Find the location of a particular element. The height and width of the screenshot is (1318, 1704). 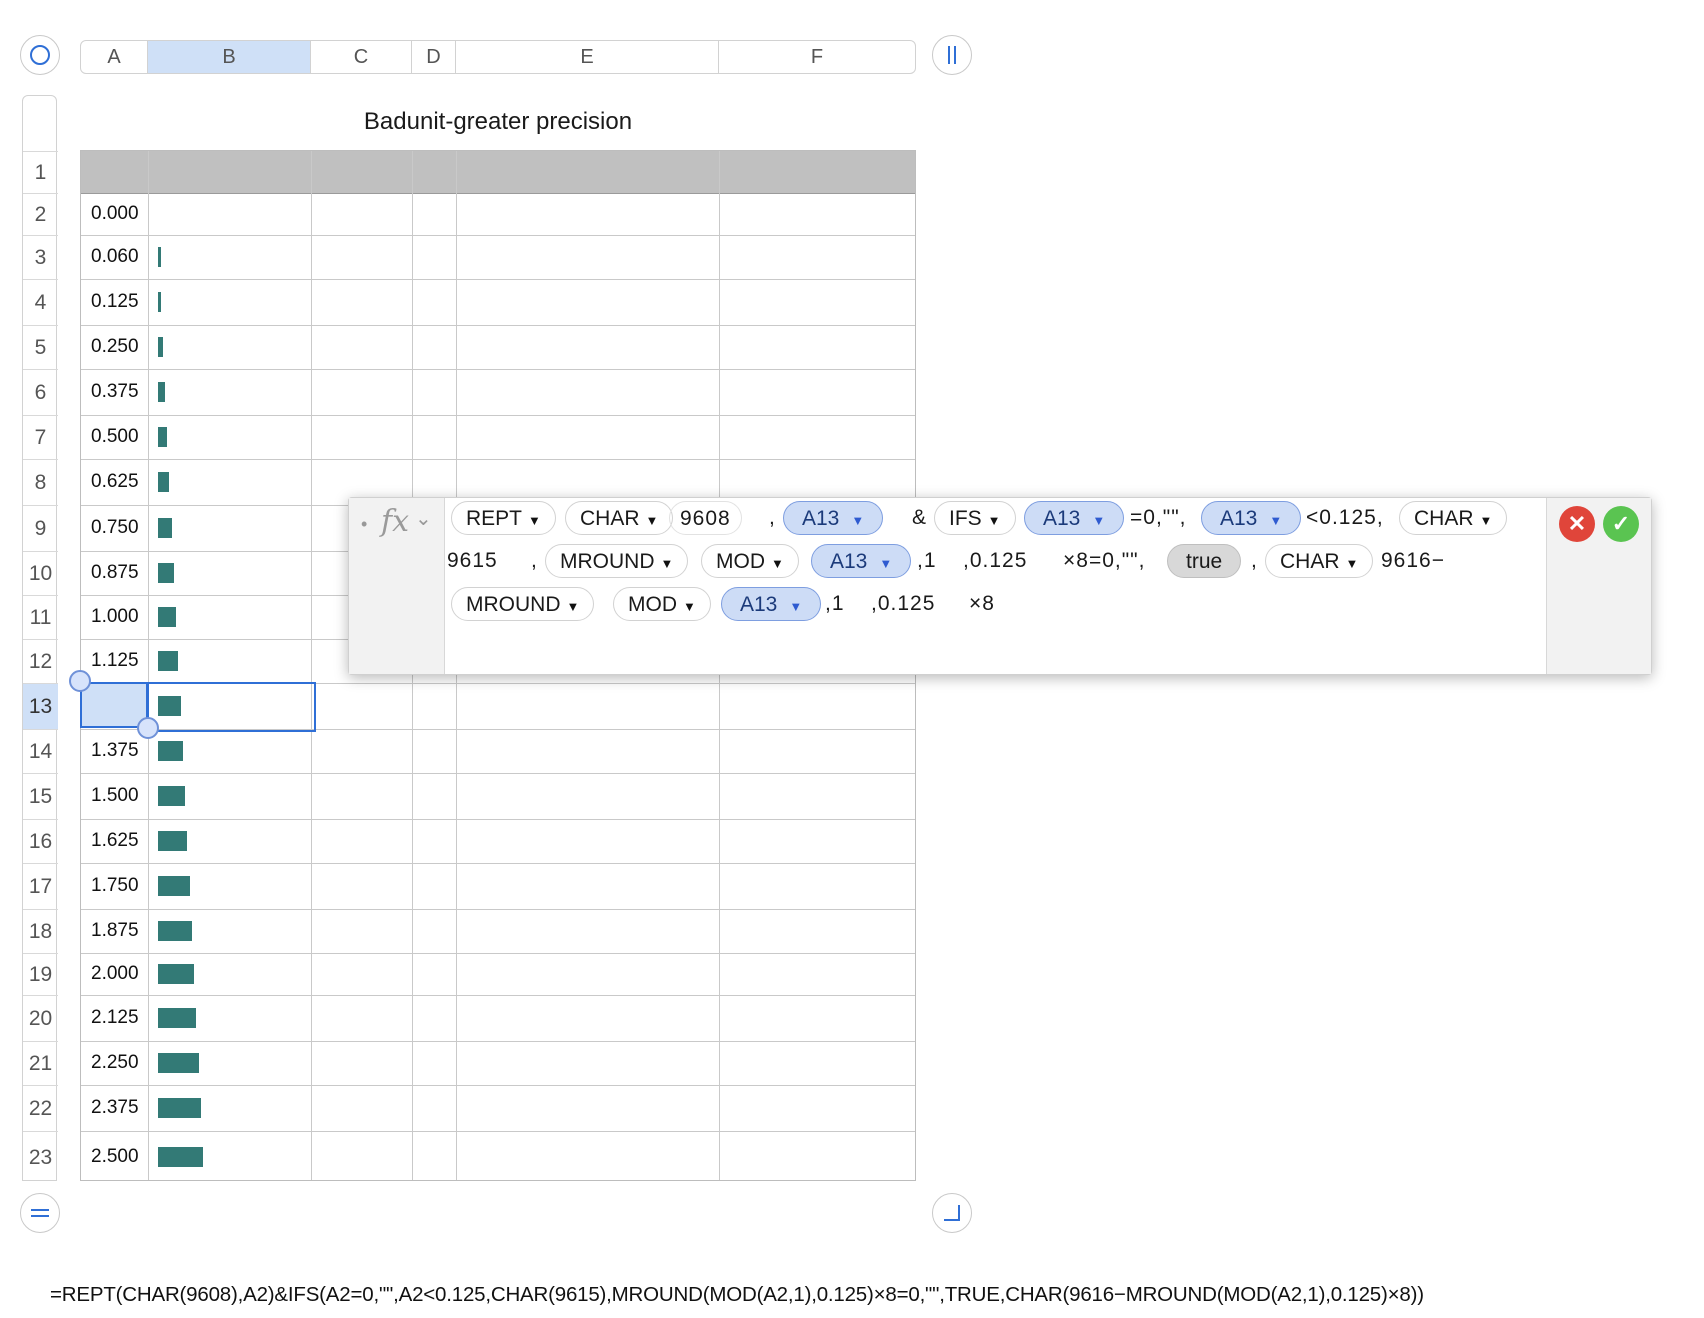

circle-icon is located at coordinates (40, 55).